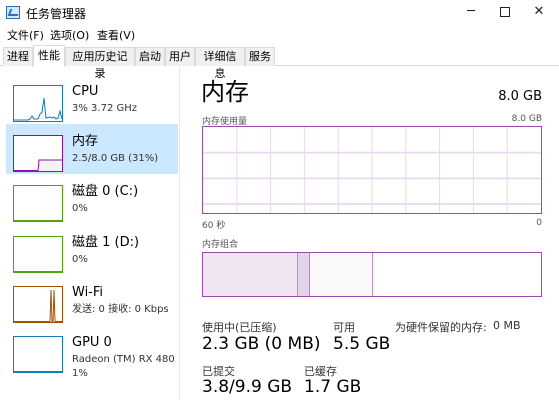 The height and width of the screenshot is (400, 559). What do you see at coordinates (105, 108) in the screenshot?
I see `sidebar-item-detail: 3% 3.72 GHz` at bounding box center [105, 108].